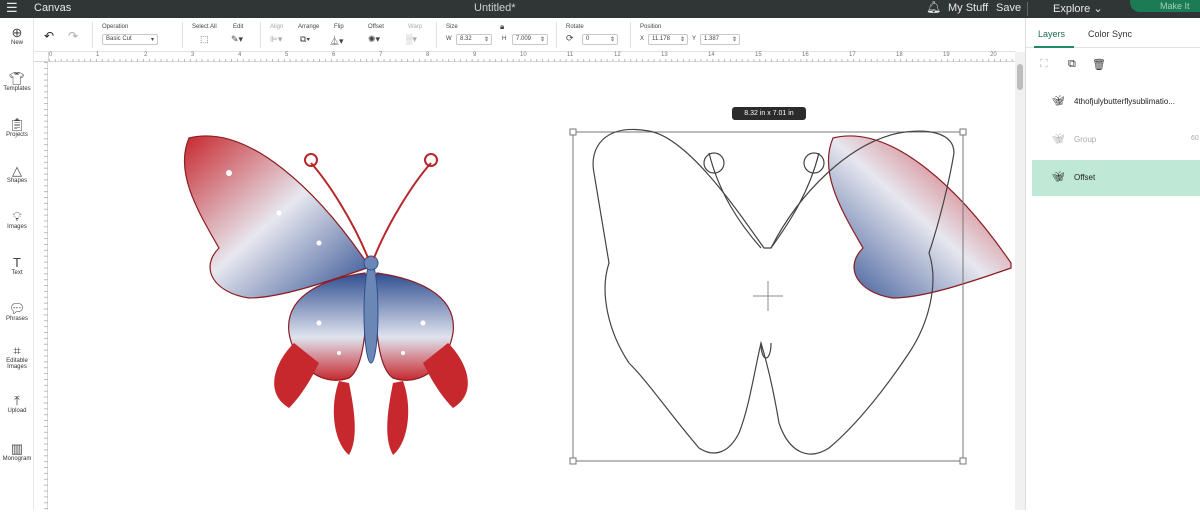  I want to click on rotate-label: Rotate, so click(575, 27).